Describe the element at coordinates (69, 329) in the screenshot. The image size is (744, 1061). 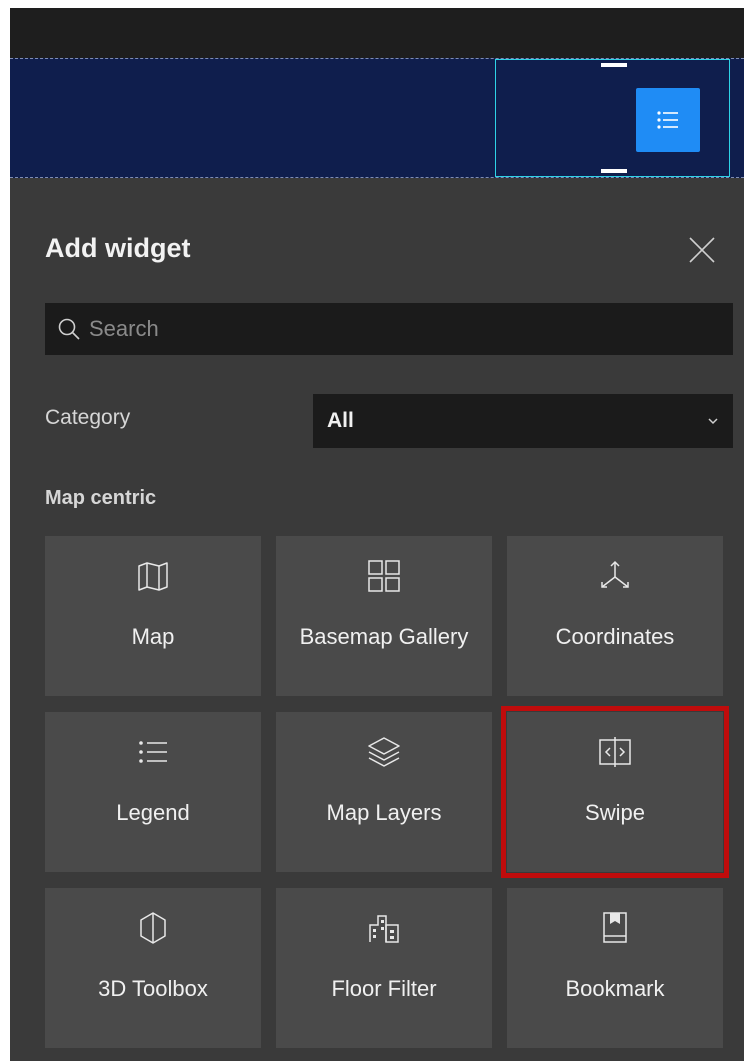
I see `search-icon` at that location.